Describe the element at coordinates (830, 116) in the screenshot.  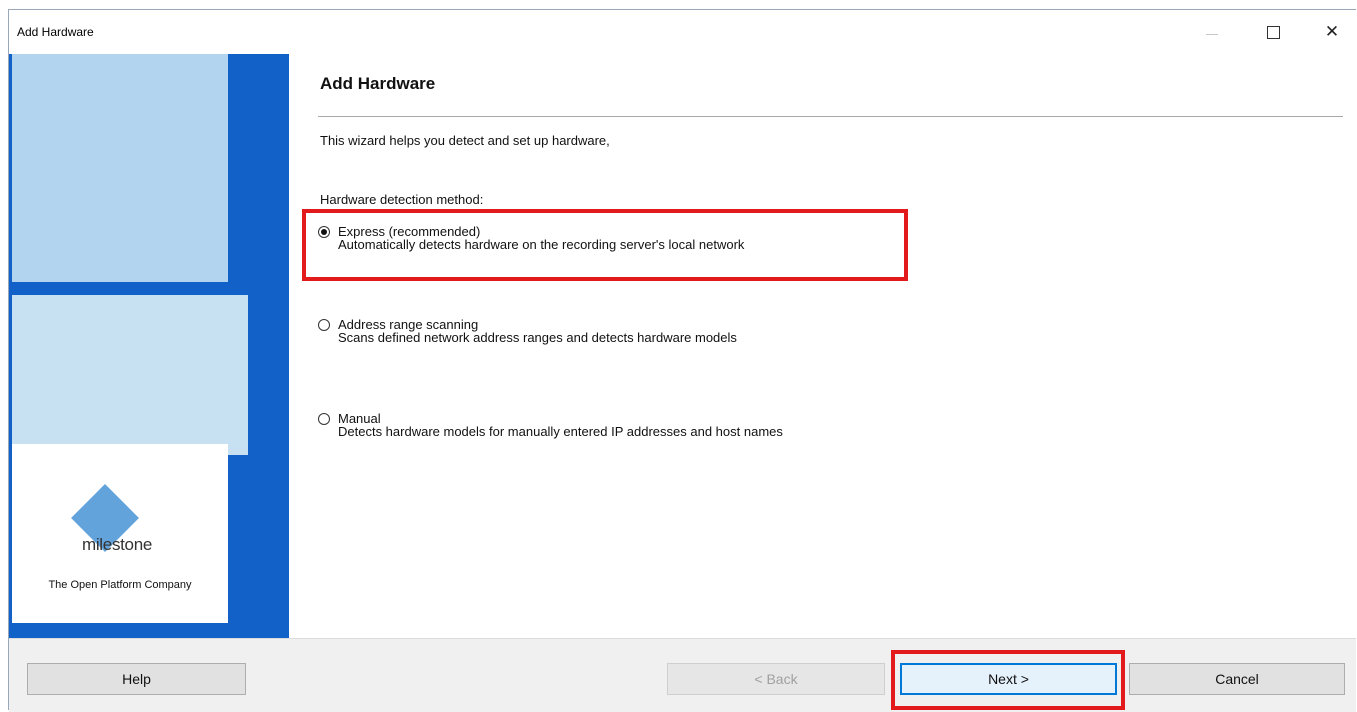
I see `heading-divider` at that location.